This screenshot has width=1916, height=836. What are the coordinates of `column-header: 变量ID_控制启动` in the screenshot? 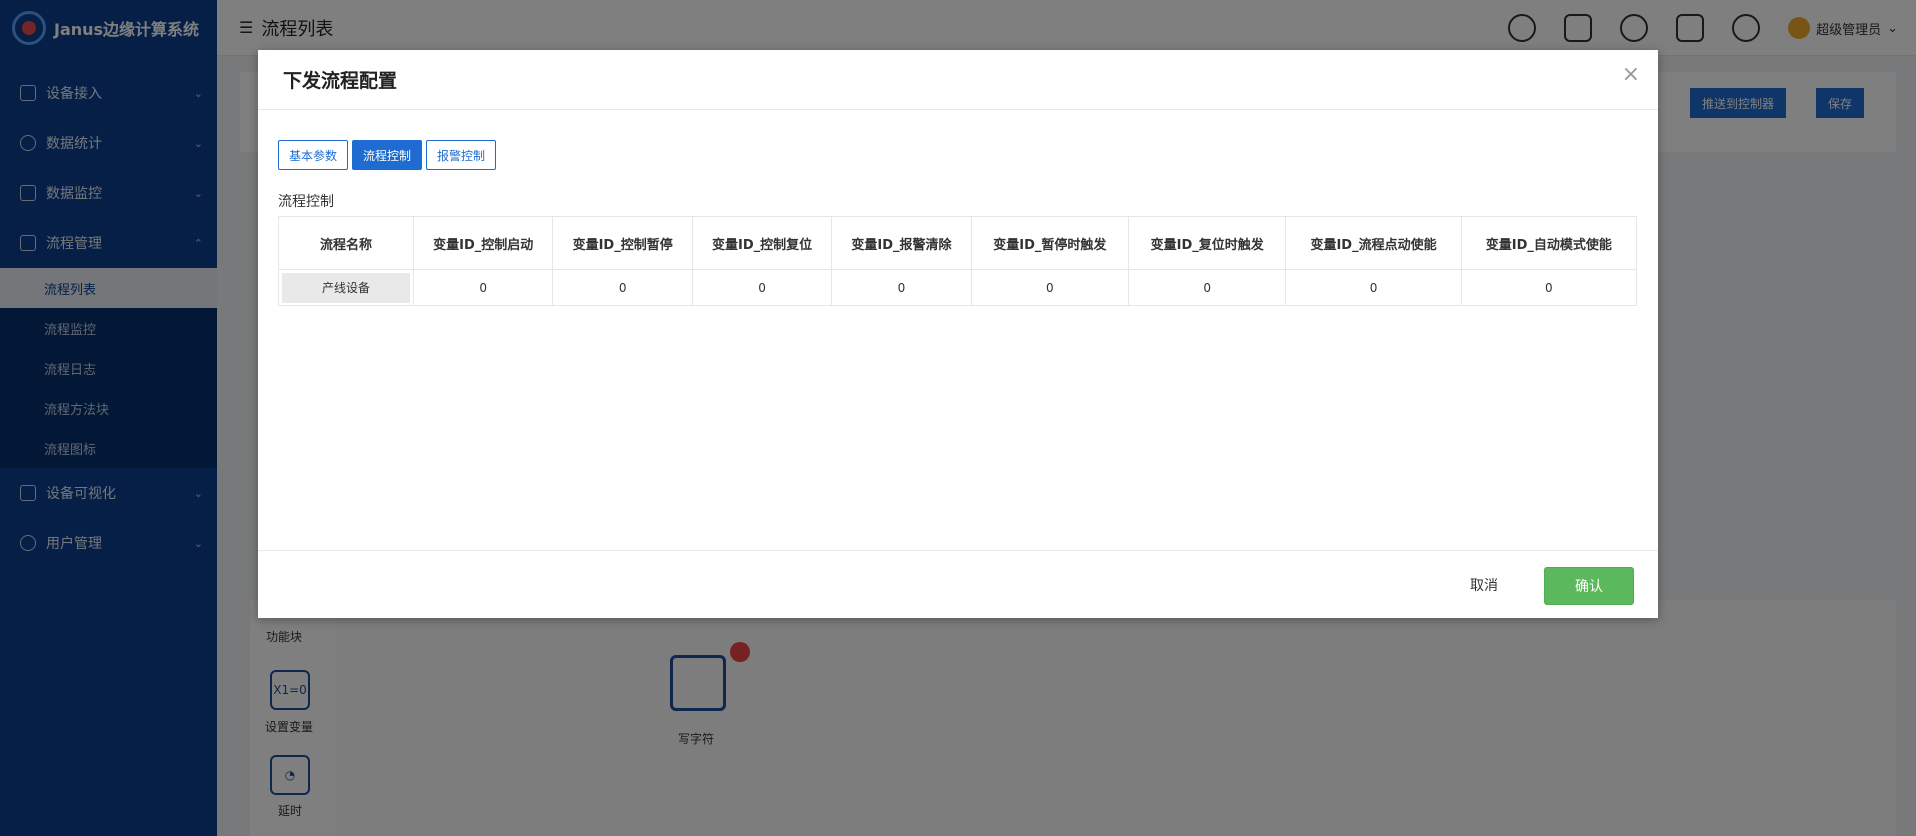 It's located at (483, 243).